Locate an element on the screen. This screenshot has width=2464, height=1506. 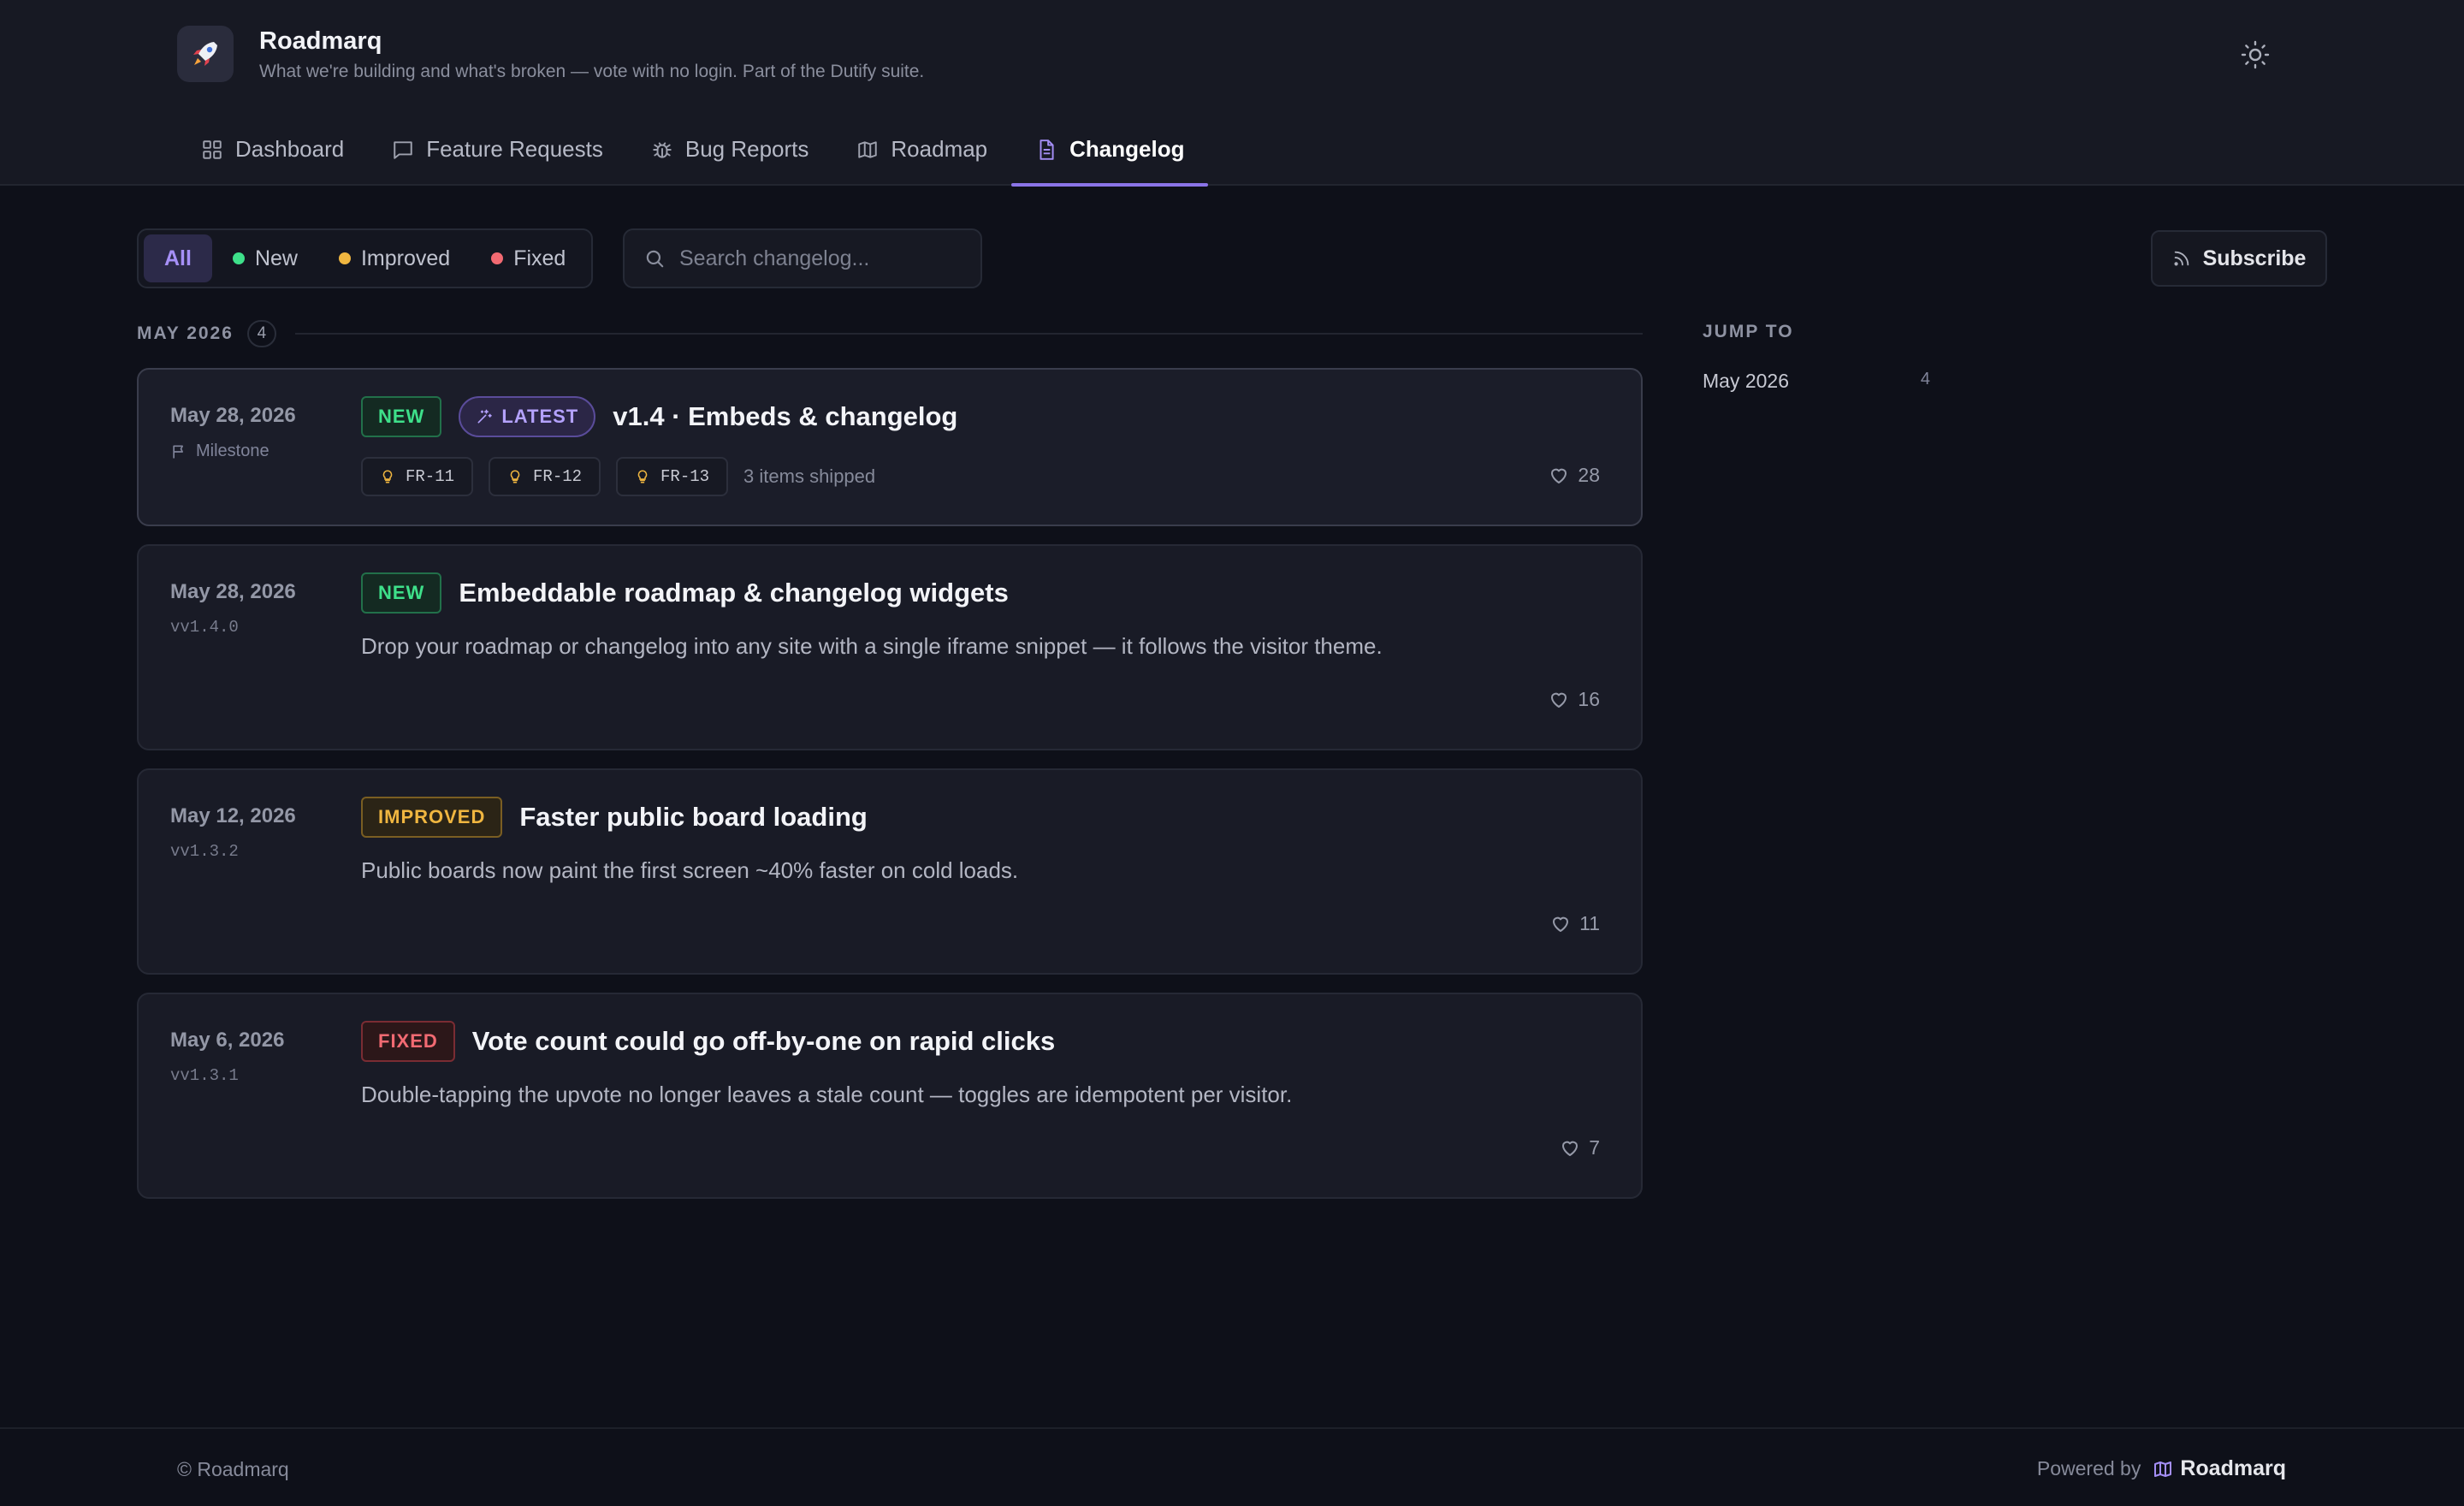
entry-title: Faster public board loading is located at coordinates (693, 817).